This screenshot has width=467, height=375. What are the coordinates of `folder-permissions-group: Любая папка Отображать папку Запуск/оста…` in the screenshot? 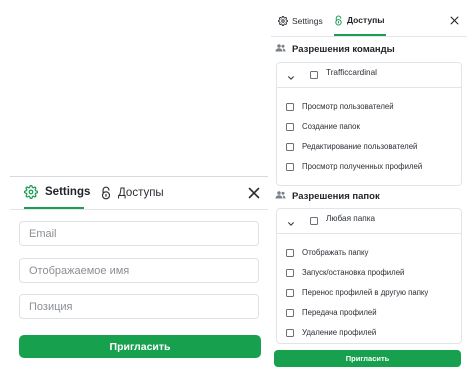 It's located at (369, 276).